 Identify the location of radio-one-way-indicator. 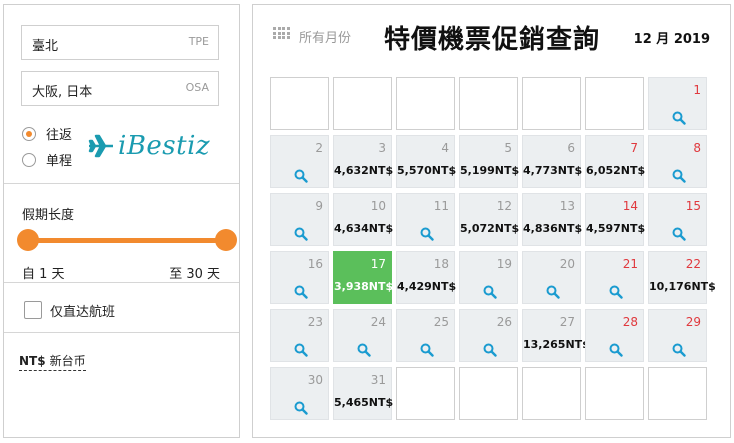
(29, 159).